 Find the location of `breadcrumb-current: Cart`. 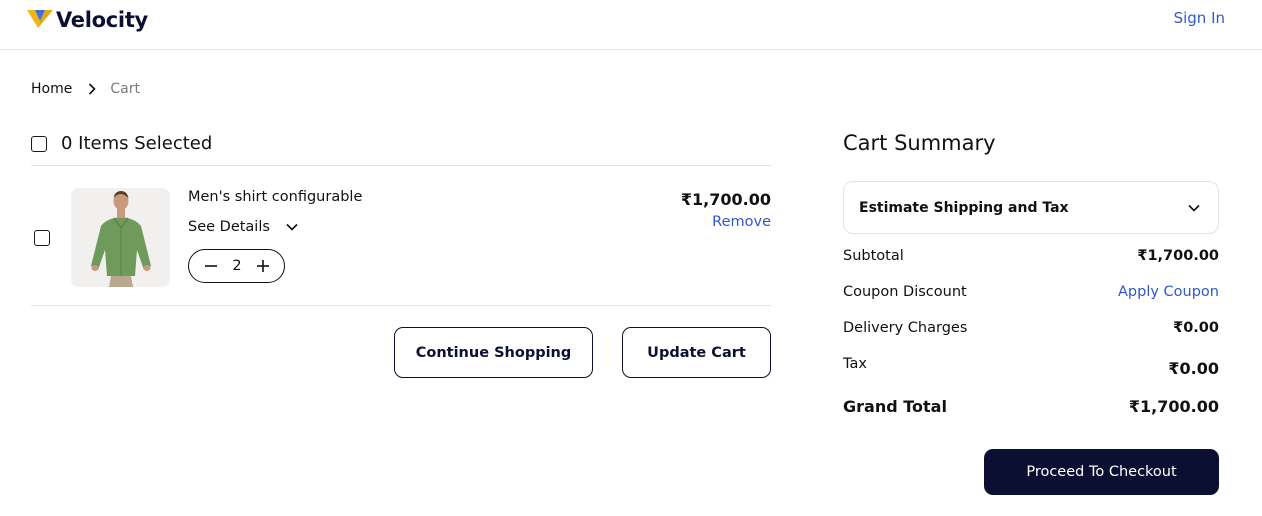

breadcrumb-current: Cart is located at coordinates (125, 89).